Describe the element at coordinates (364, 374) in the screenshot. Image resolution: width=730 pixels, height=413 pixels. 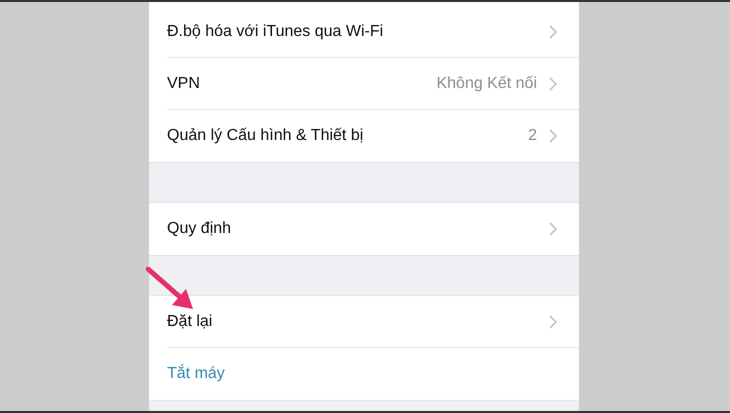
I see `settings-row: Tắt máy` at that location.